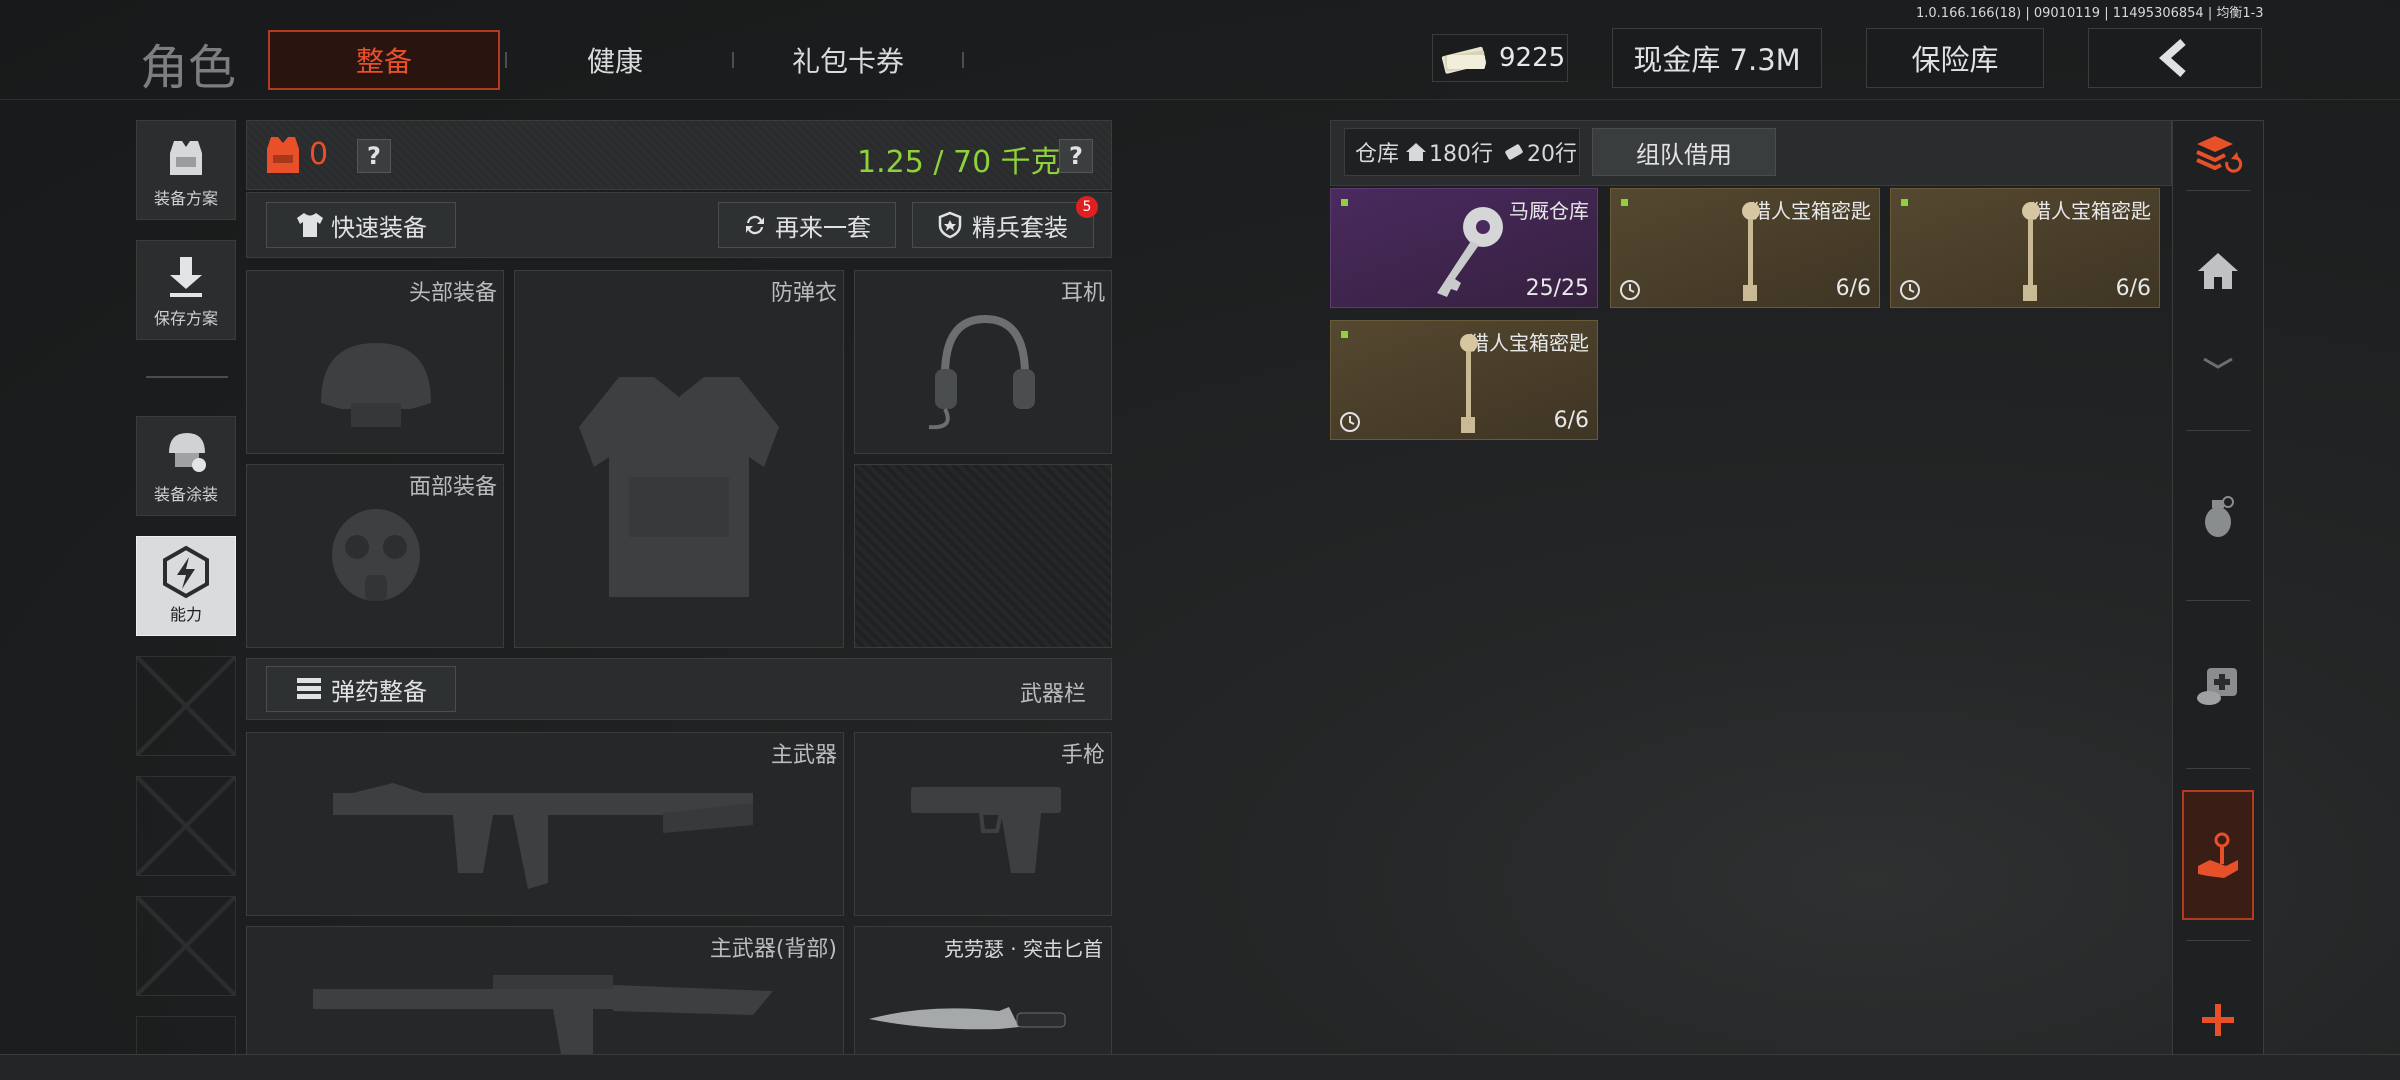 The width and height of the screenshot is (2400, 1080). I want to click on gas-mask-silhouette, so click(376, 555).